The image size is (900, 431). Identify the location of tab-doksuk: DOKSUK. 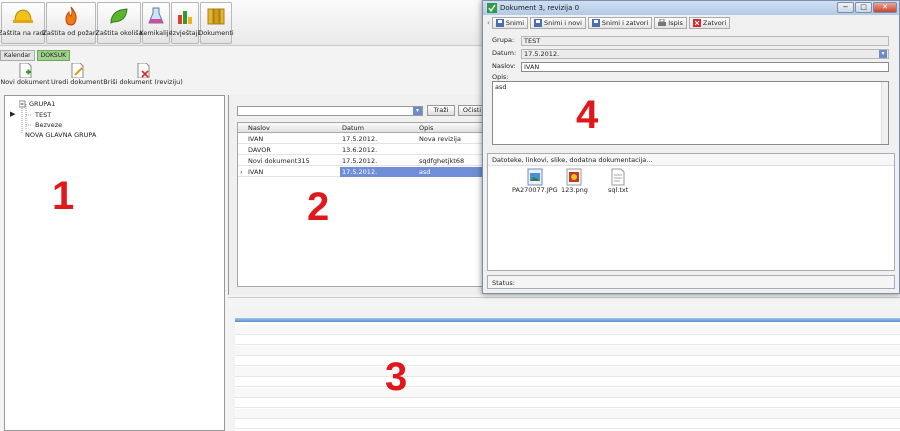
(53, 55).